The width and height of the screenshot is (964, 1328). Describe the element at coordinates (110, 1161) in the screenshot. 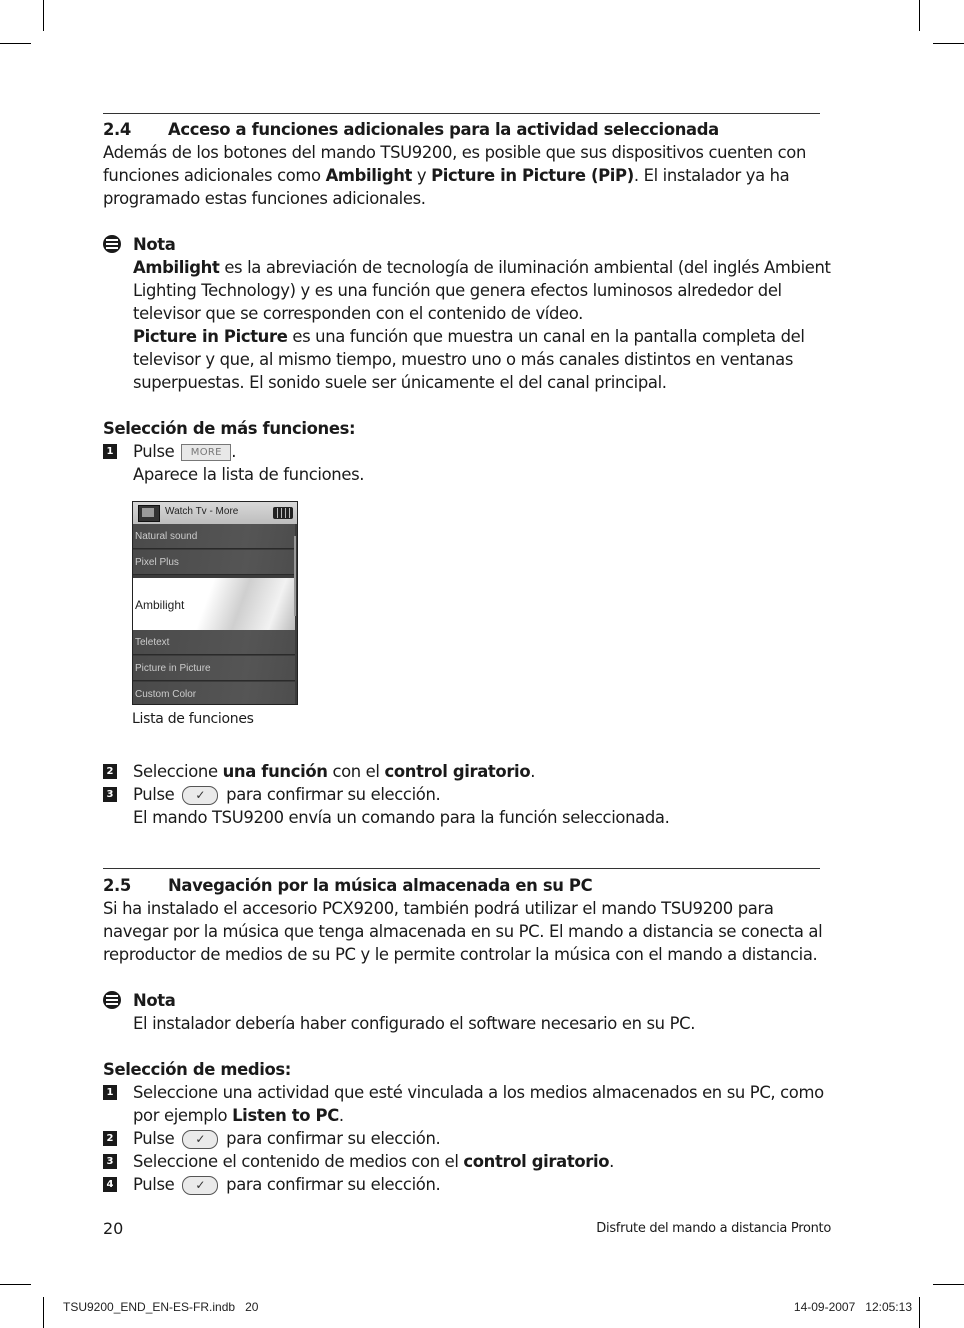

I see `step-badge: 3` at that location.